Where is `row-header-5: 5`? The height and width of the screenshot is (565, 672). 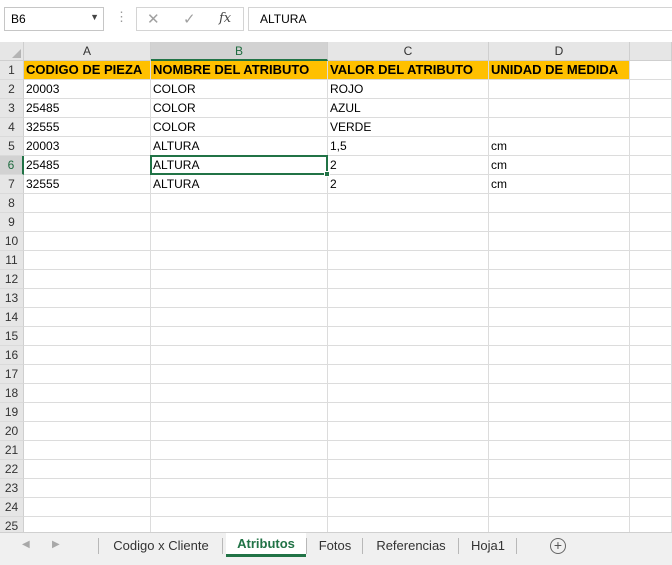 row-header-5: 5 is located at coordinates (12, 146).